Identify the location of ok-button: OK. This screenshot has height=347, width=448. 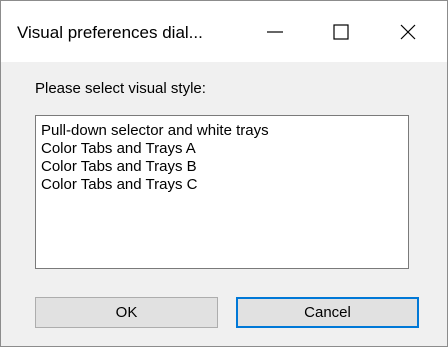
(126, 312).